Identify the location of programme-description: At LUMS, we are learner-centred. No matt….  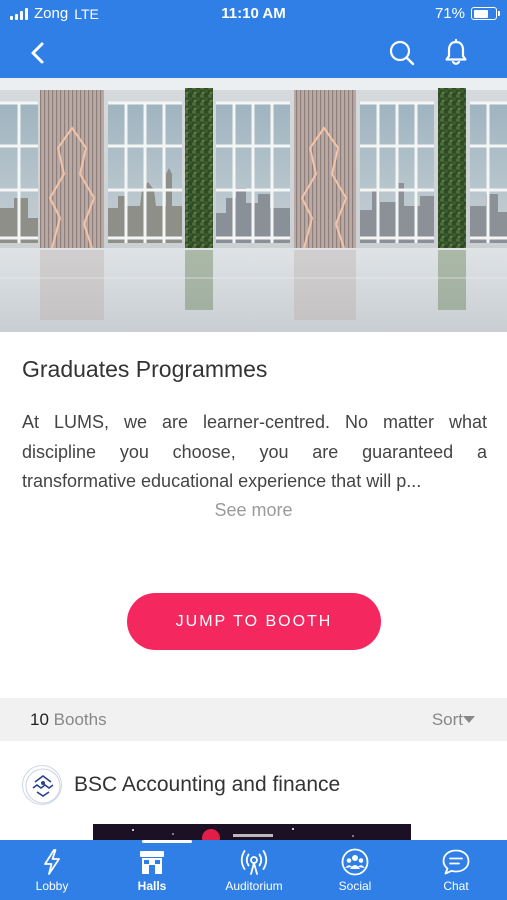
(254, 451).